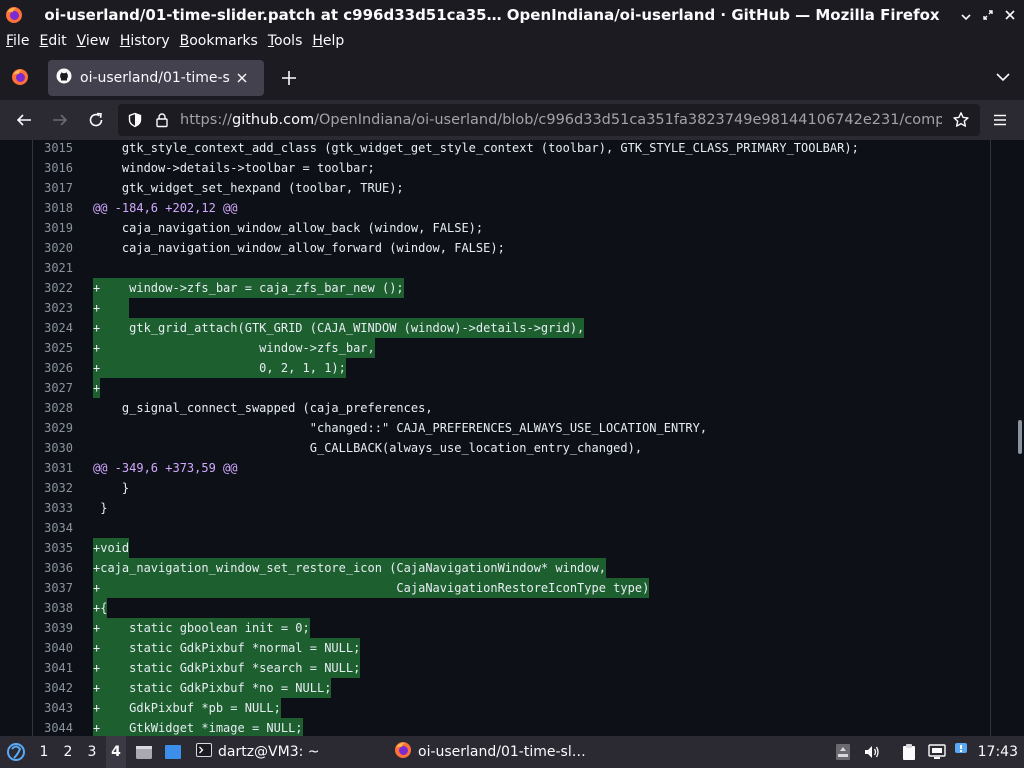  I want to click on line-number: 3036, so click(53, 568).